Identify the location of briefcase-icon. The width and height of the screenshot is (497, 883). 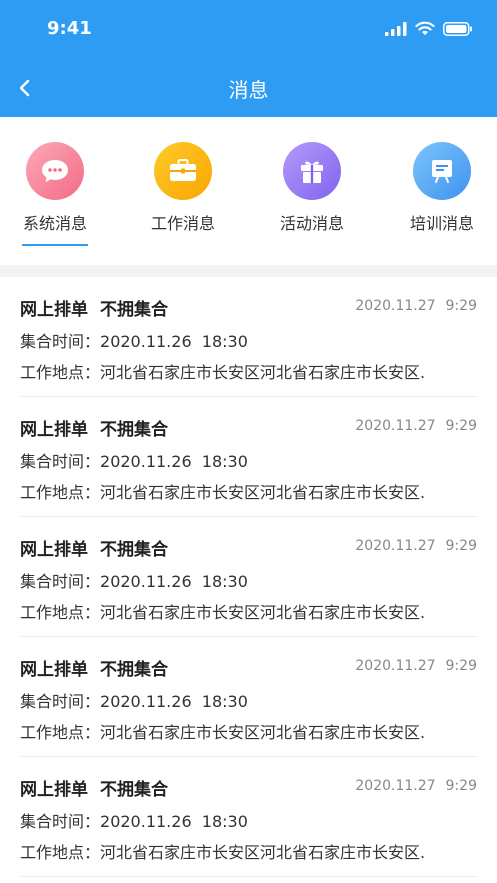
(183, 171).